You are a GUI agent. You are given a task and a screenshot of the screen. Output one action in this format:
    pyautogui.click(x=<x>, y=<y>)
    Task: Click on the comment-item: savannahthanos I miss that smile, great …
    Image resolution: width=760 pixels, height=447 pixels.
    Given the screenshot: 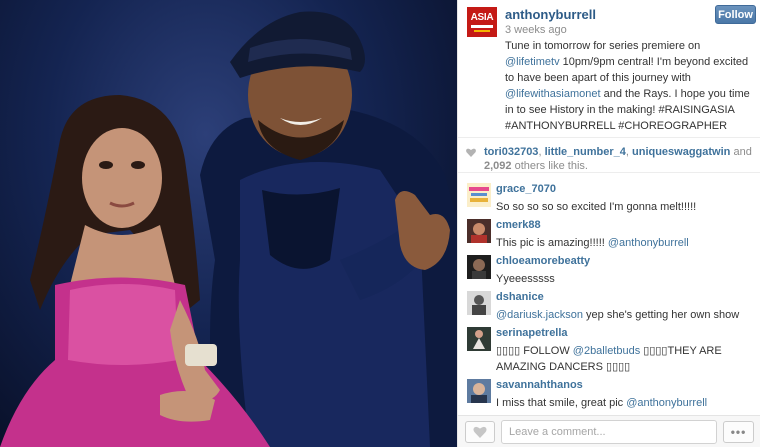 What is the action you would take?
    pyautogui.click(x=609, y=391)
    